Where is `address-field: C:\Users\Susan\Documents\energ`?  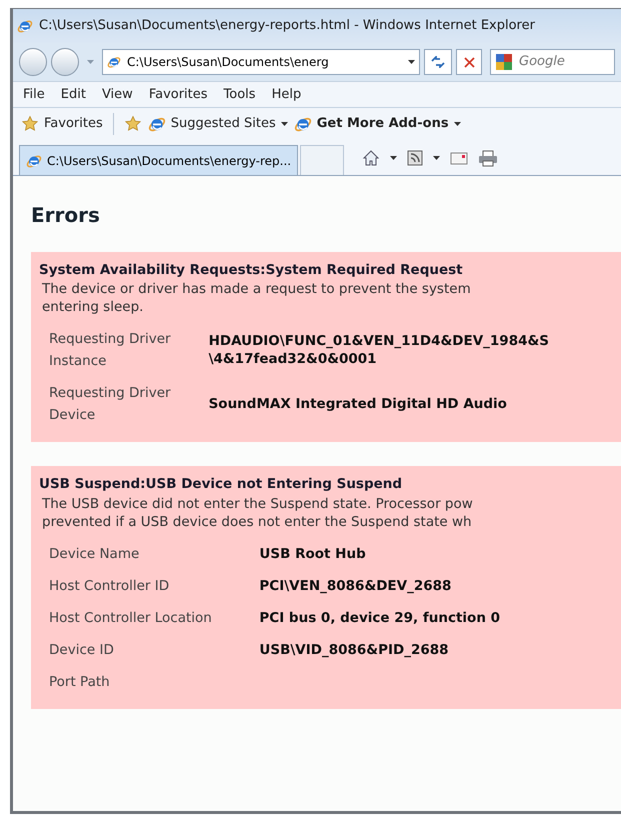 address-field: C:\Users\Susan\Documents\energ is located at coordinates (261, 62).